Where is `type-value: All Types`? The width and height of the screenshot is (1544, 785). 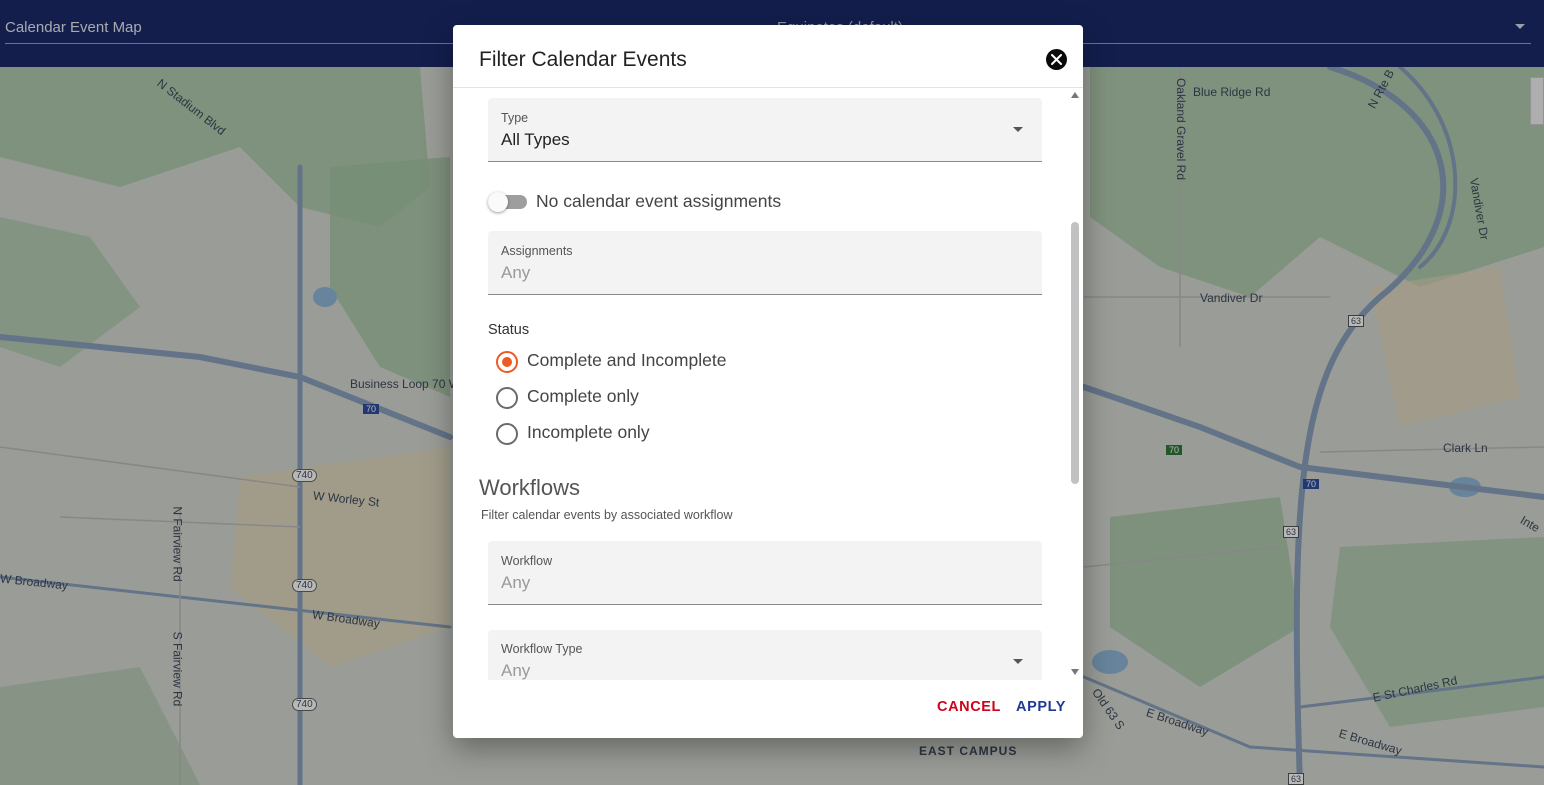 type-value: All Types is located at coordinates (535, 139).